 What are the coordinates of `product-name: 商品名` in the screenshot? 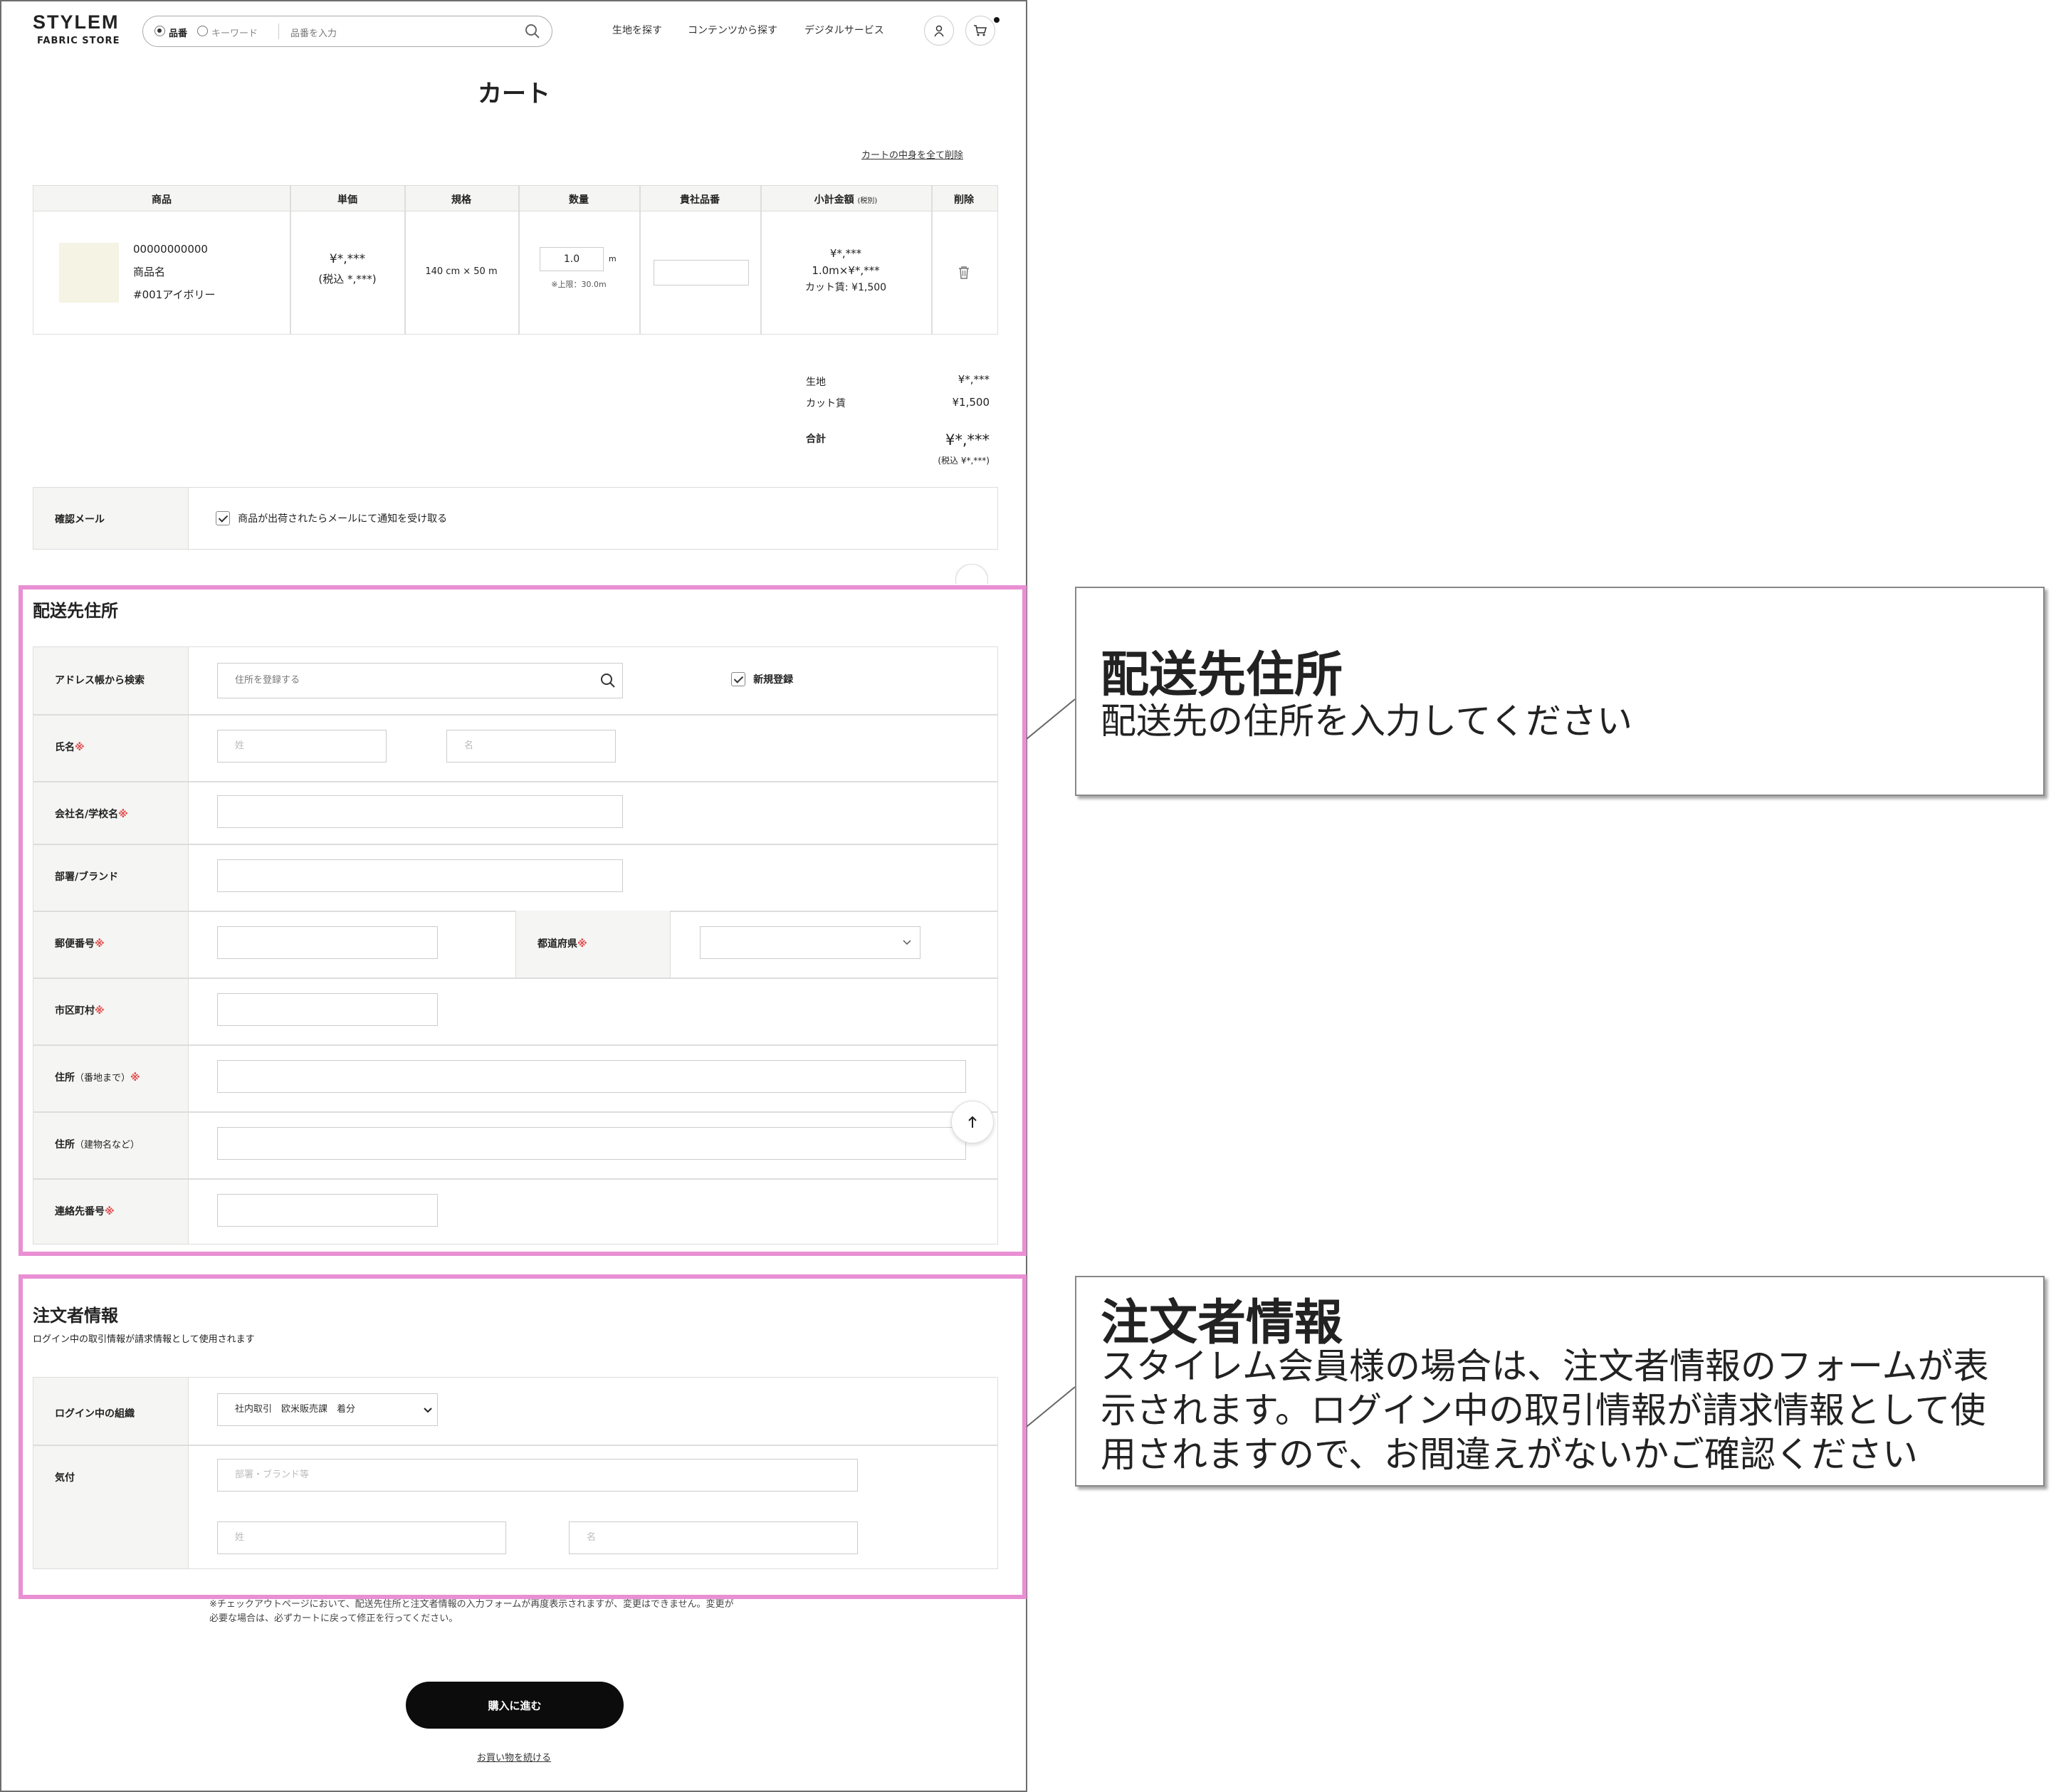 It's located at (149, 272).